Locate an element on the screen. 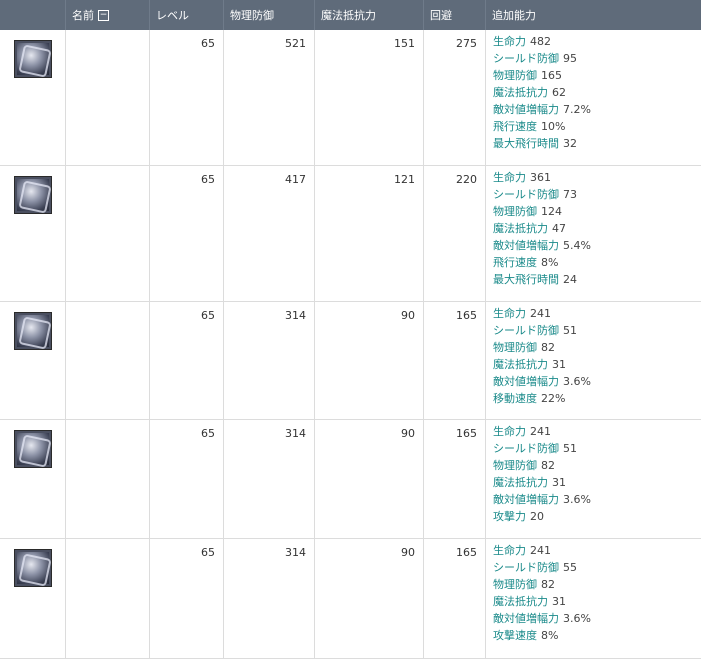 The width and height of the screenshot is (701, 659). bonus-stat-value: 5.4% is located at coordinates (577, 245).